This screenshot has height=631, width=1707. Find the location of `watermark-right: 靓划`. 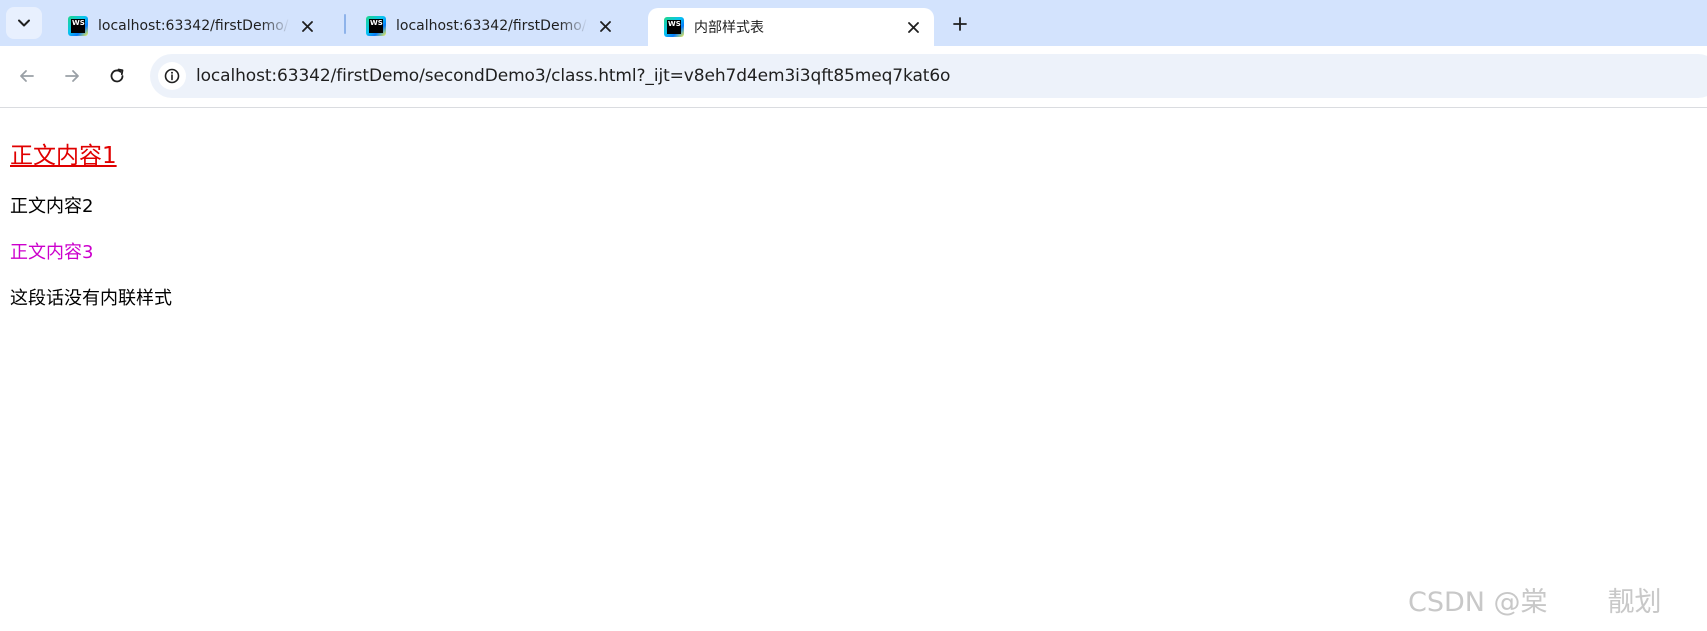

watermark-right: 靓划 is located at coordinates (1634, 602).